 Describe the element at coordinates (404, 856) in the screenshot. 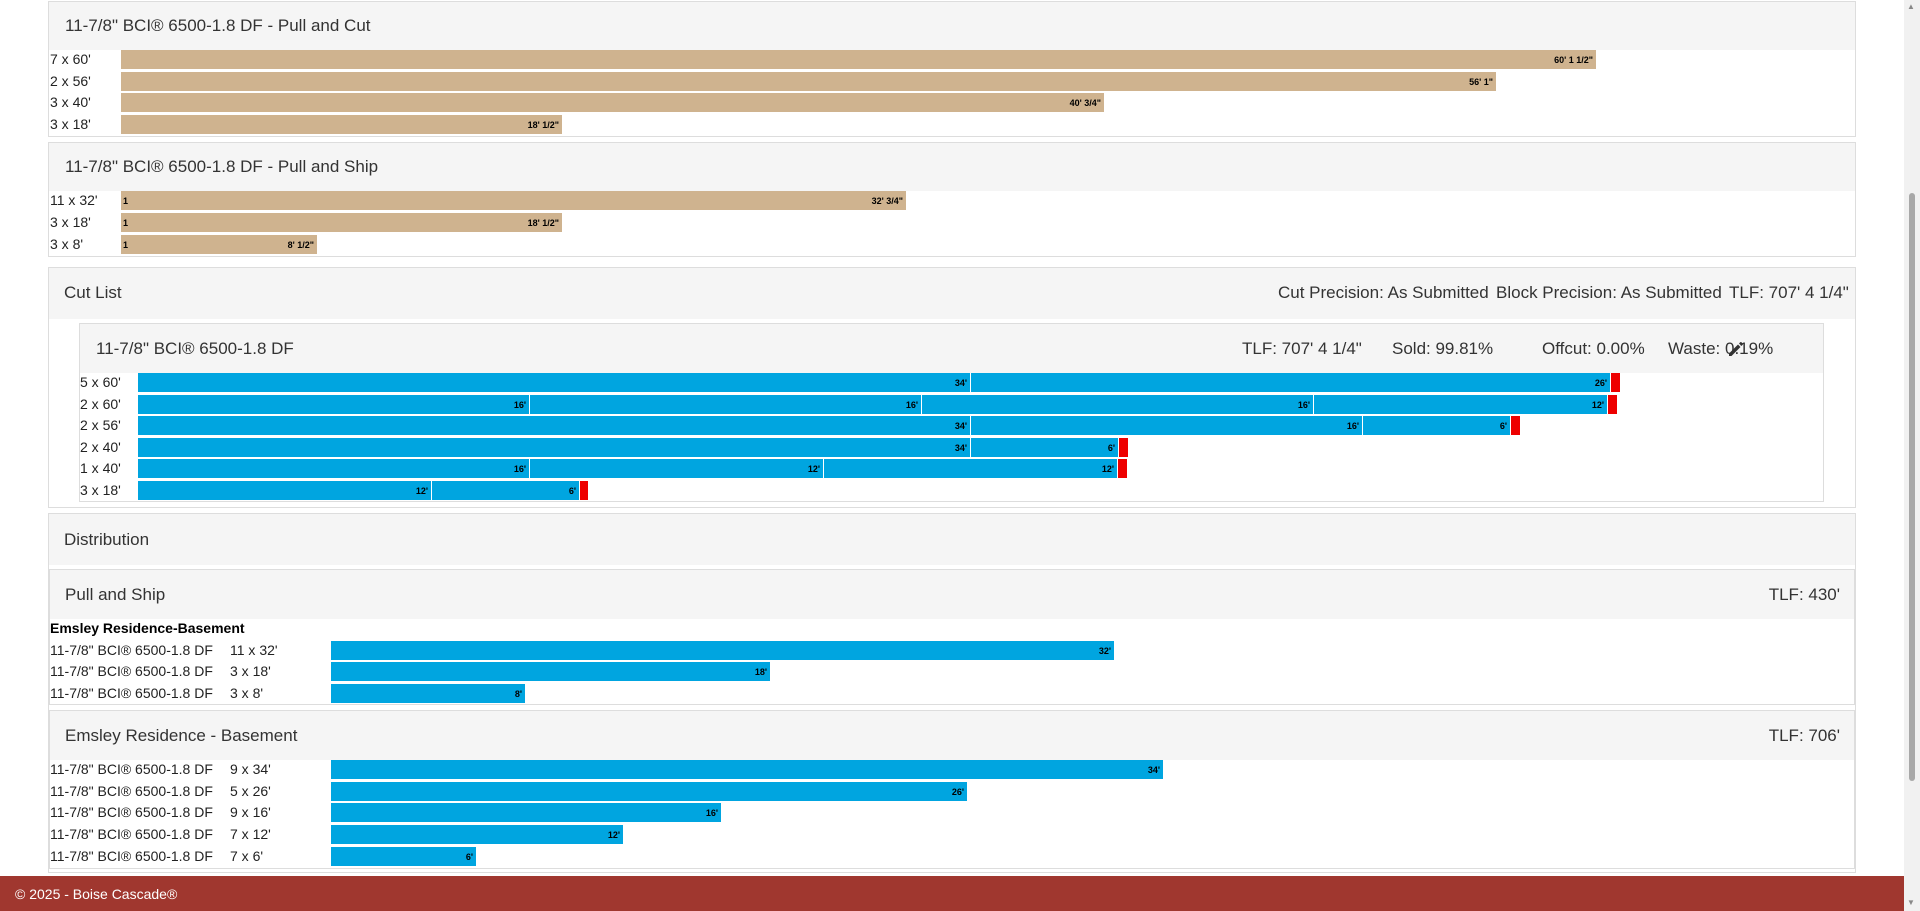

I see `distribution-bar: 6'` at that location.